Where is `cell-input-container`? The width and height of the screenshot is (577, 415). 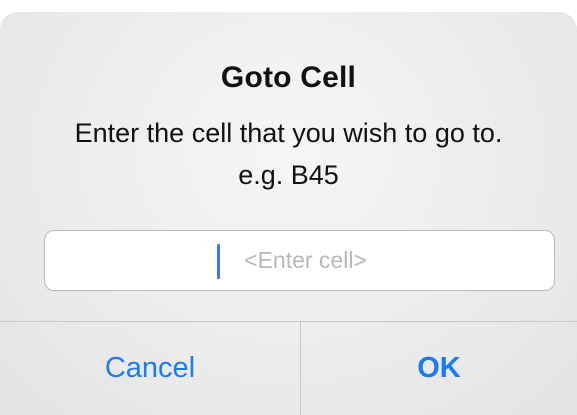
cell-input-container is located at coordinates (299, 260).